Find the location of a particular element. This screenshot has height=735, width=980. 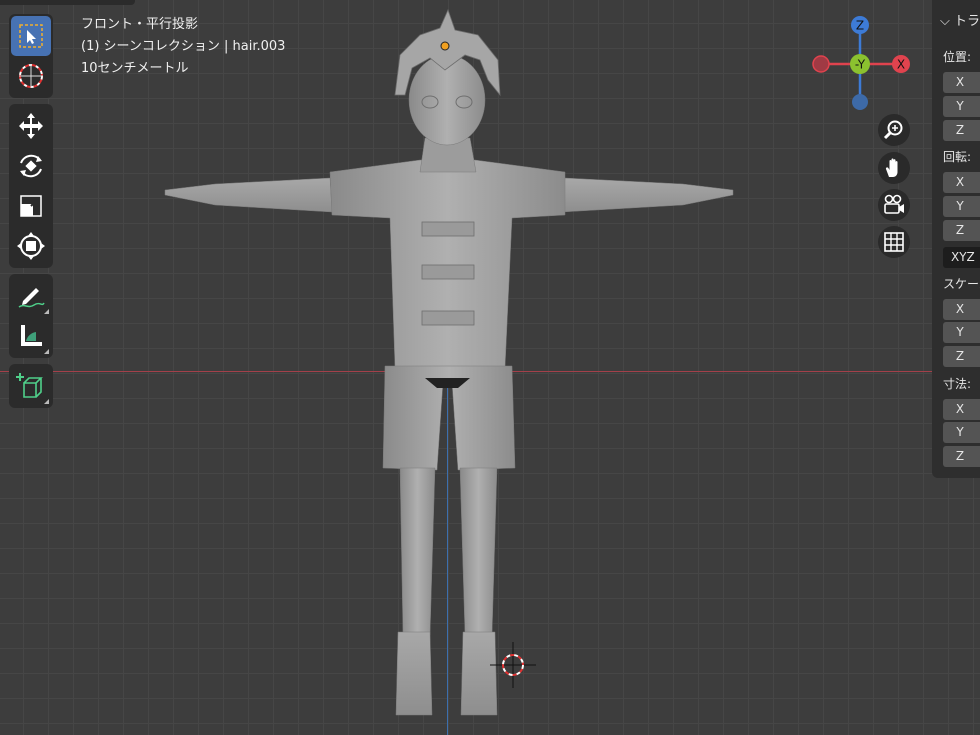

cursor-icon is located at coordinates (31, 76).